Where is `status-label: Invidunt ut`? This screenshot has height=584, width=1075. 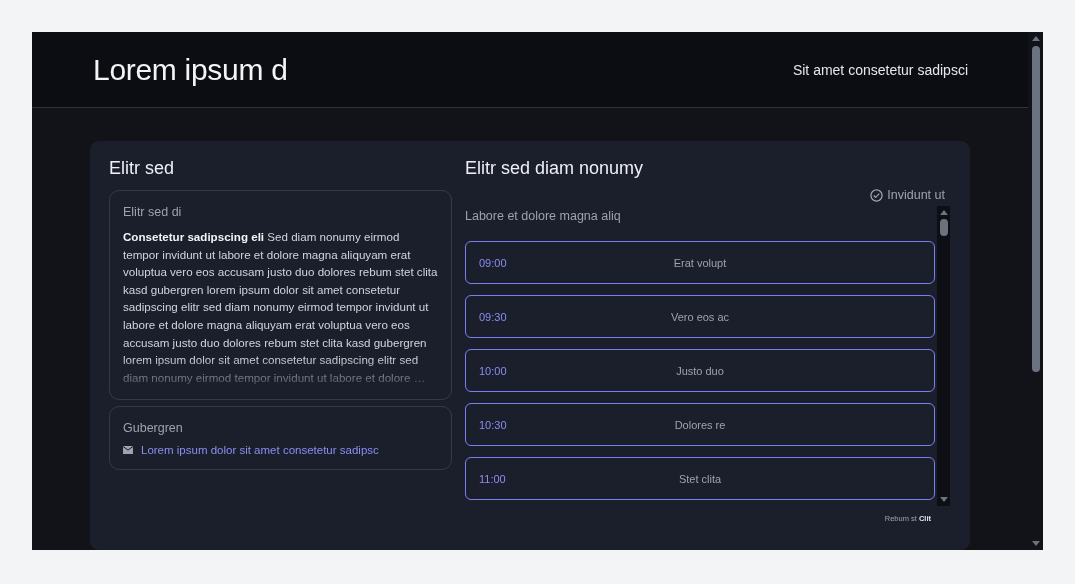
status-label: Invidunt ut is located at coordinates (916, 195).